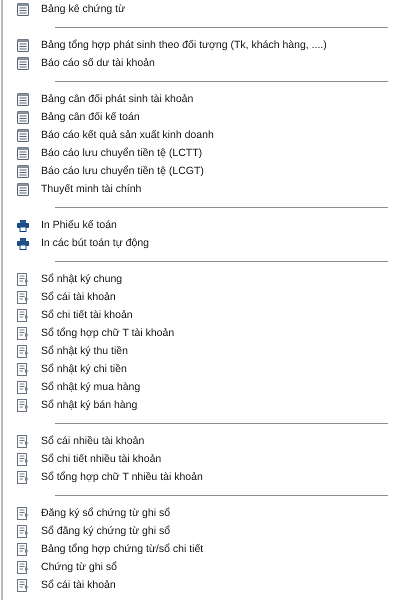 This screenshot has height=600, width=405. I want to click on menu-item: Báo cáo lưu chuyển tiền tệ (LCGT), so click(122, 171).